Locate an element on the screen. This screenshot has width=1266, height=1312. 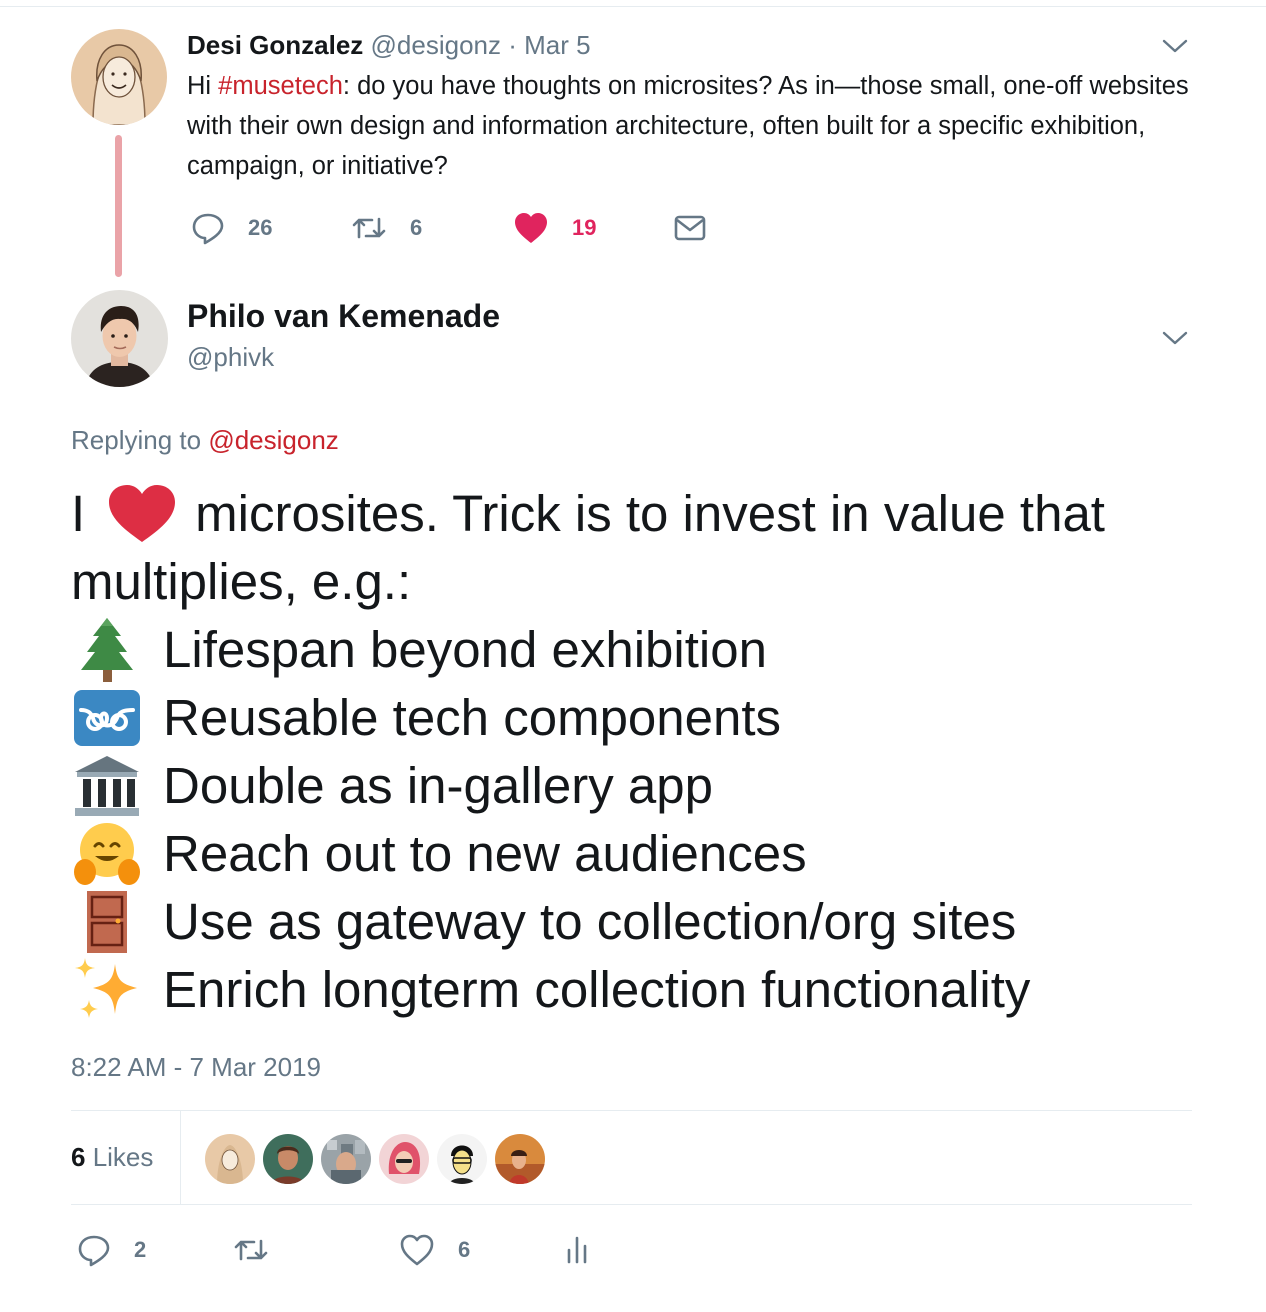
list-item: Double as in-gallery app is located at coordinates (651, 786).